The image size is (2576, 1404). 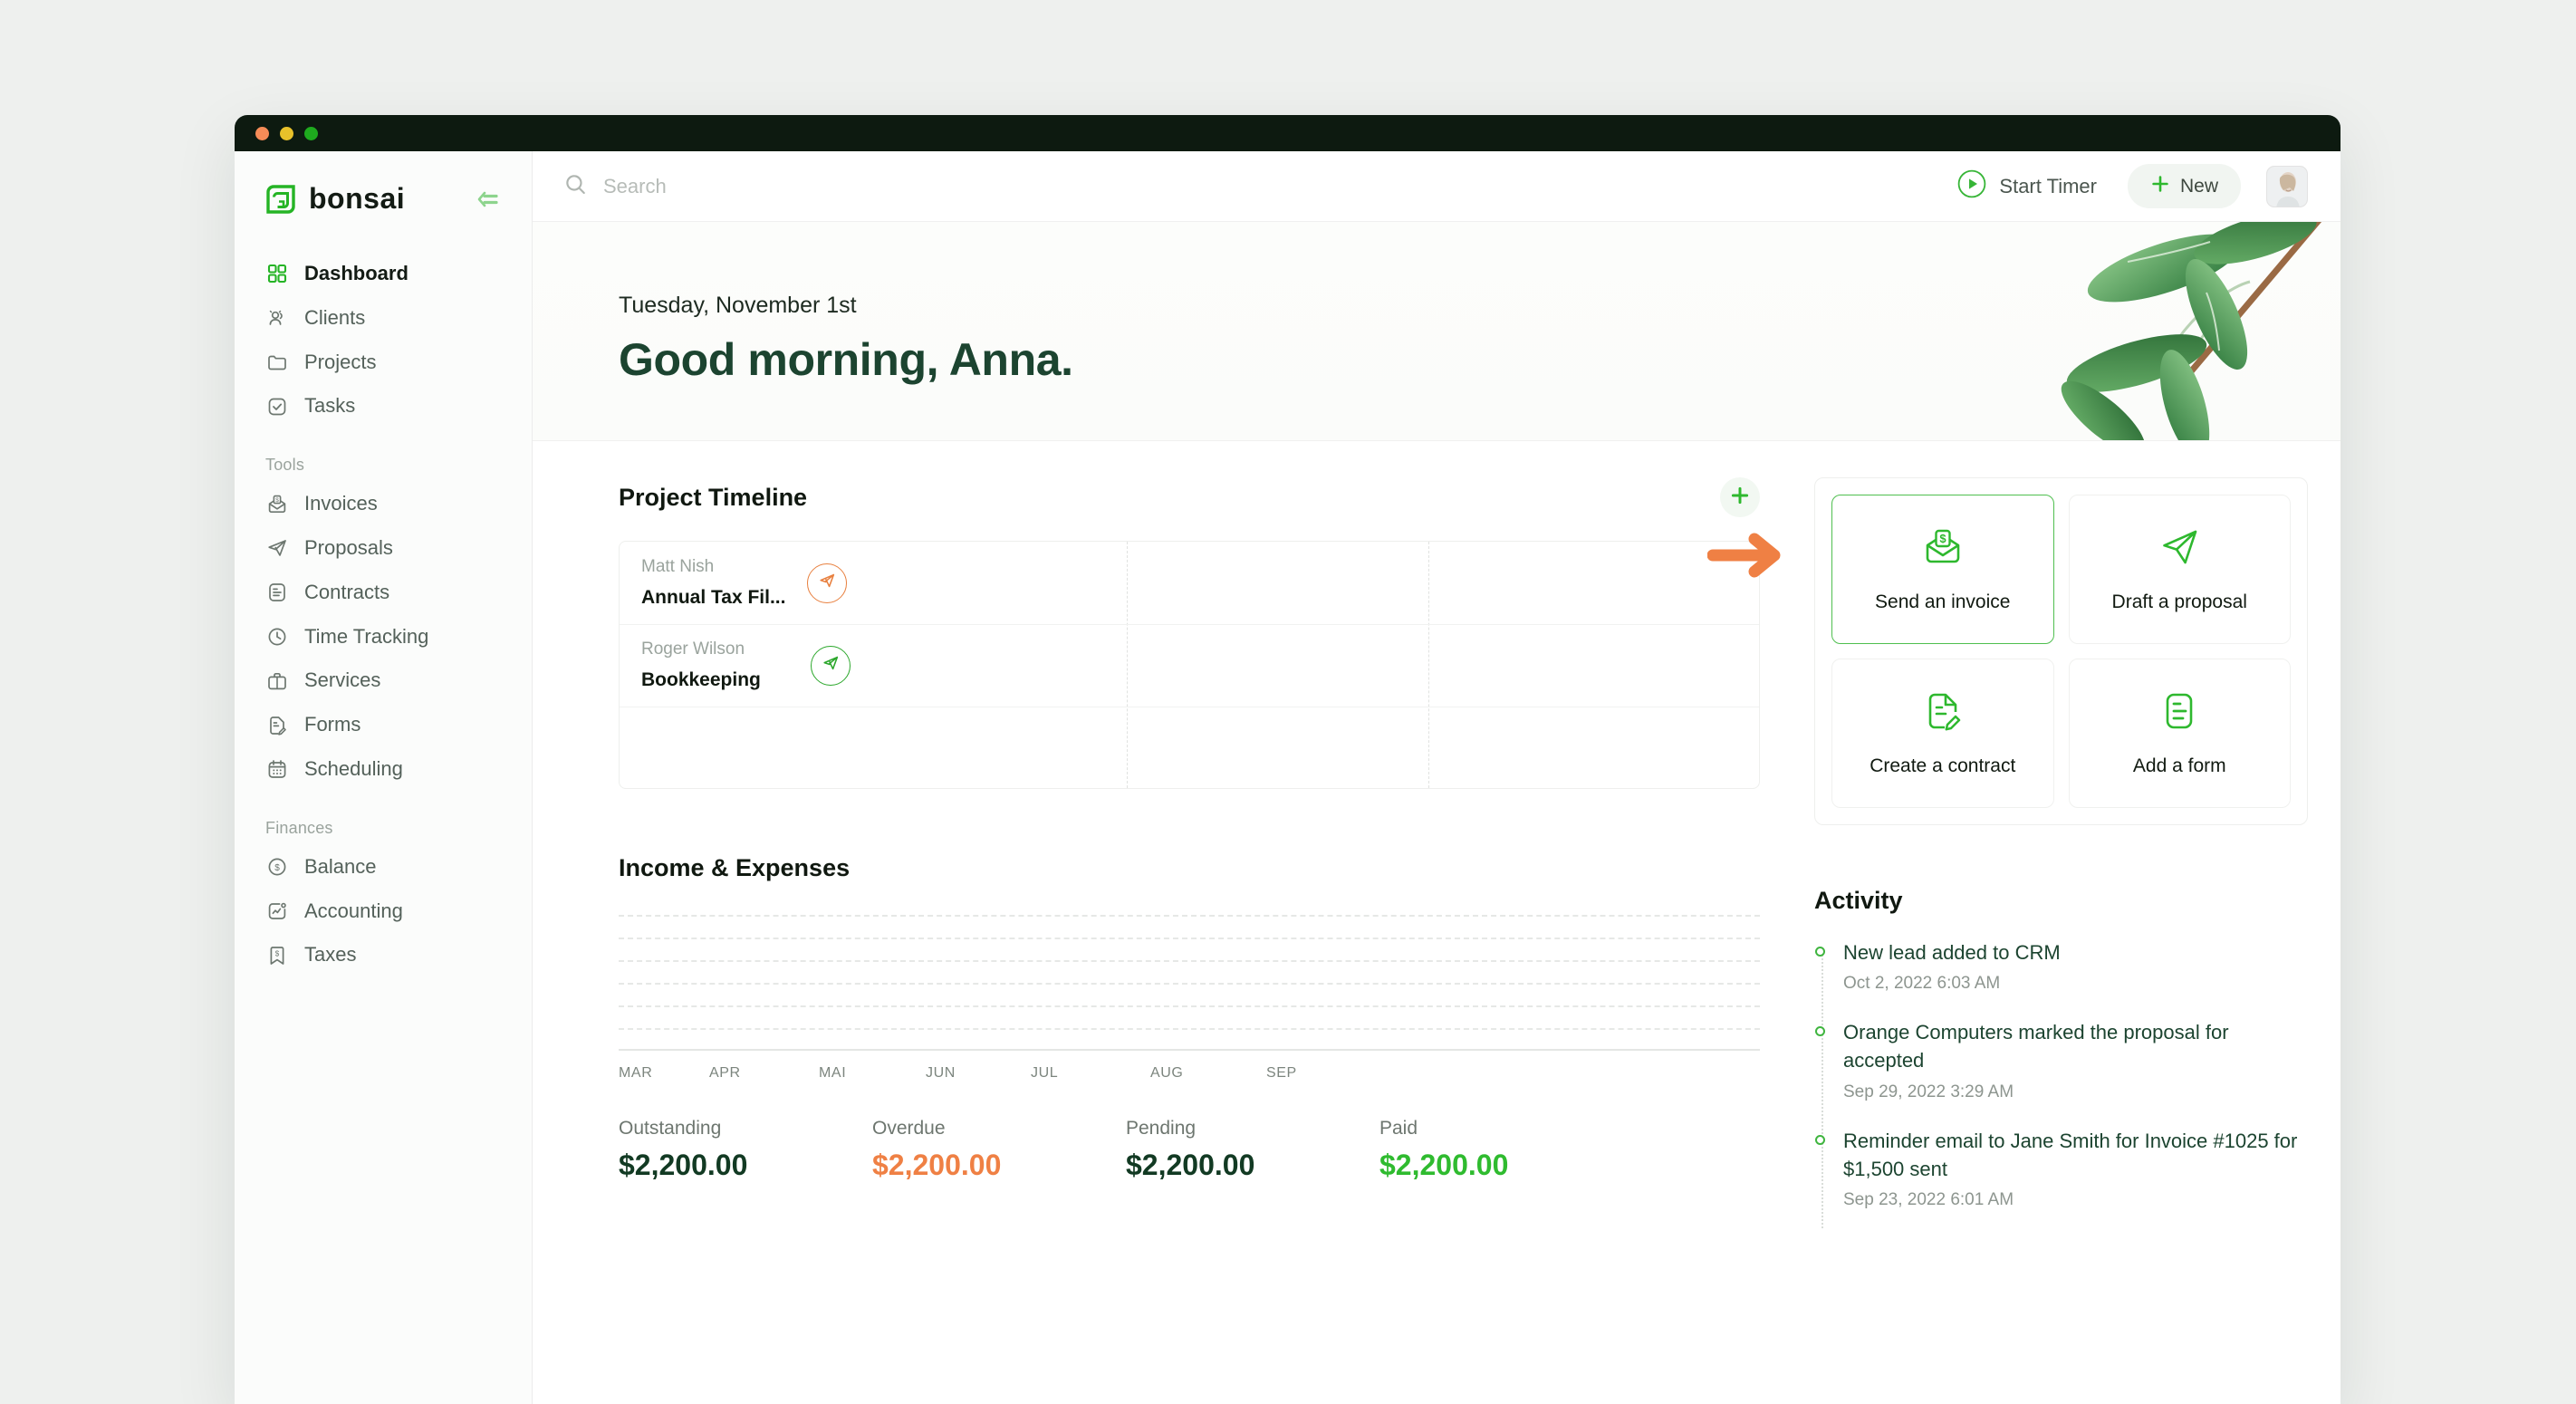 What do you see at coordinates (299, 827) in the screenshot?
I see `sidebar-section-finances: Finances` at bounding box center [299, 827].